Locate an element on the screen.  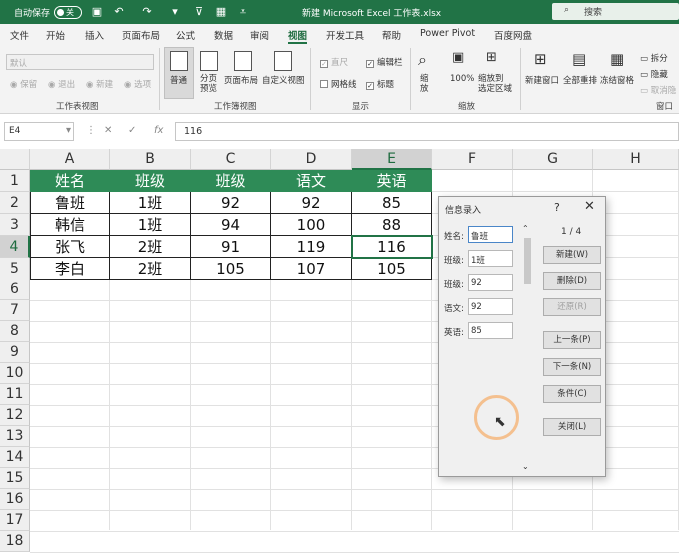
row-header-12: 12 is located at coordinates (15, 415).